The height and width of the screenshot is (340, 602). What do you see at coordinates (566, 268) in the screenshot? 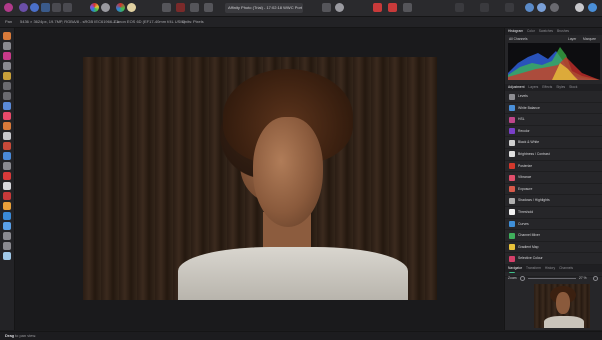
I see `tab-channels: Channels` at bounding box center [566, 268].